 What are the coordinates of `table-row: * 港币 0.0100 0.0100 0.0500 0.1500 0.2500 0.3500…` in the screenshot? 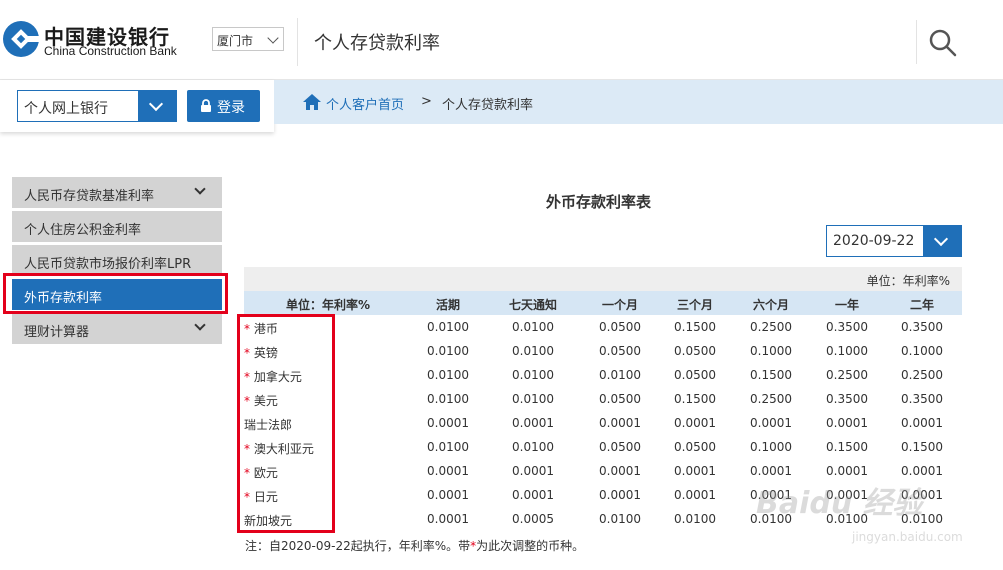 It's located at (603, 327).